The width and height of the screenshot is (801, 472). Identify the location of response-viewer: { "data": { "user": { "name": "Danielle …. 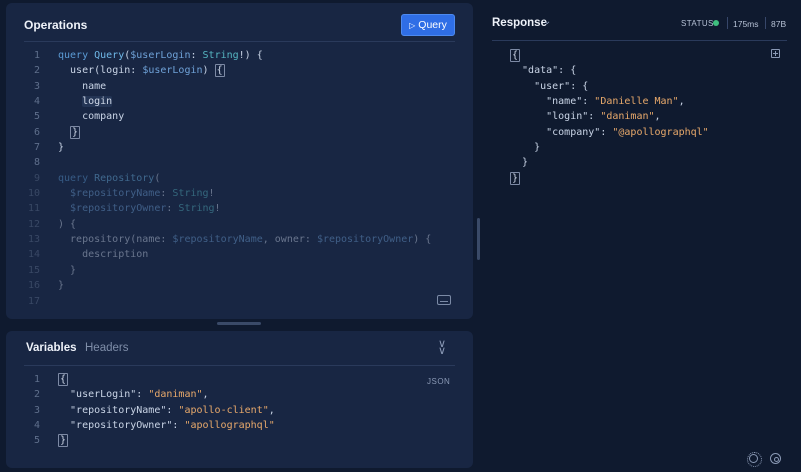
(609, 117).